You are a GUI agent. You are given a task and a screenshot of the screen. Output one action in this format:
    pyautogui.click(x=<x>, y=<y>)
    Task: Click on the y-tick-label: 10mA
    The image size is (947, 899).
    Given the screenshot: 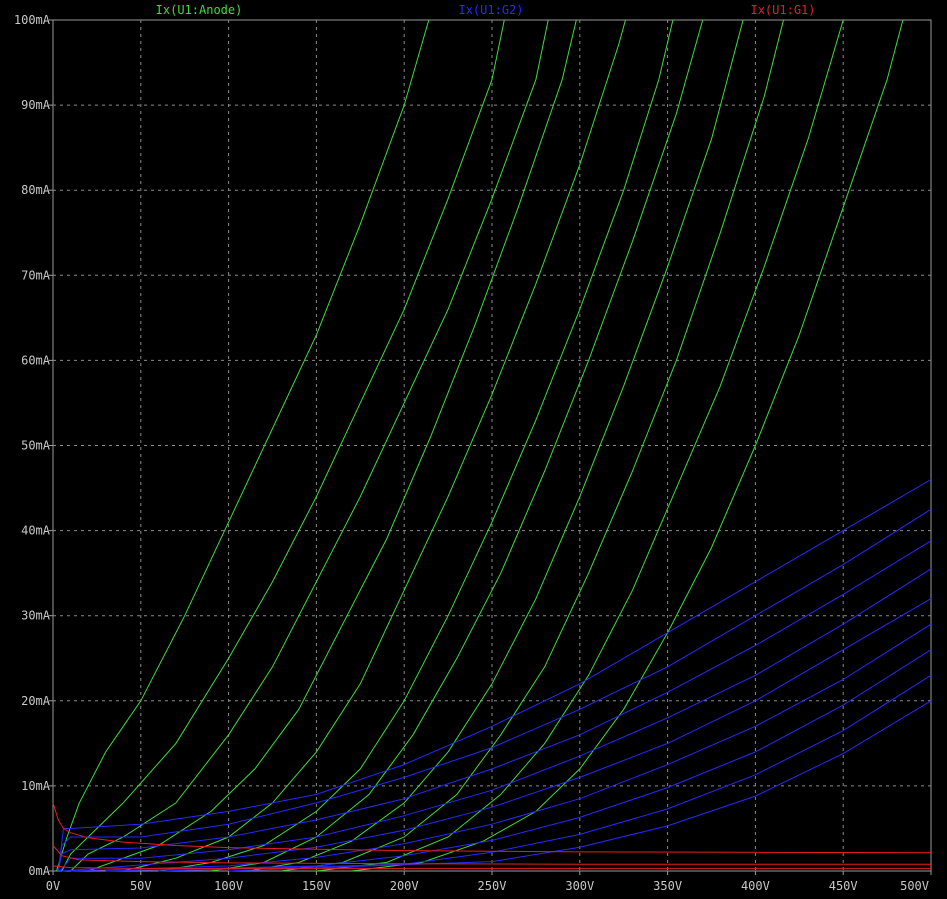 What is the action you would take?
    pyautogui.click(x=36, y=786)
    